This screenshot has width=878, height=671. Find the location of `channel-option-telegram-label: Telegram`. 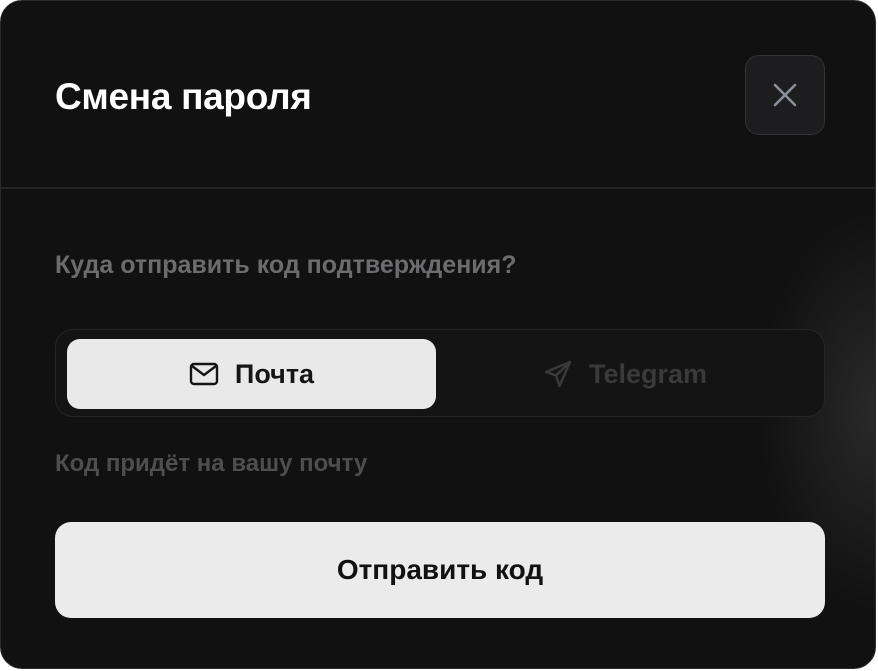

channel-option-telegram-label: Telegram is located at coordinates (648, 373).